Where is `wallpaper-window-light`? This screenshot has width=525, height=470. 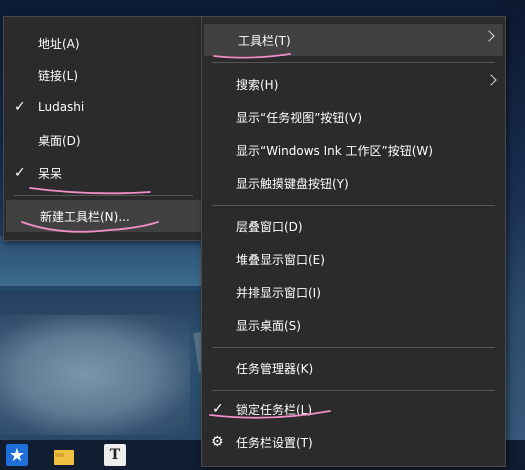 wallpaper-window-light is located at coordinates (102, 261).